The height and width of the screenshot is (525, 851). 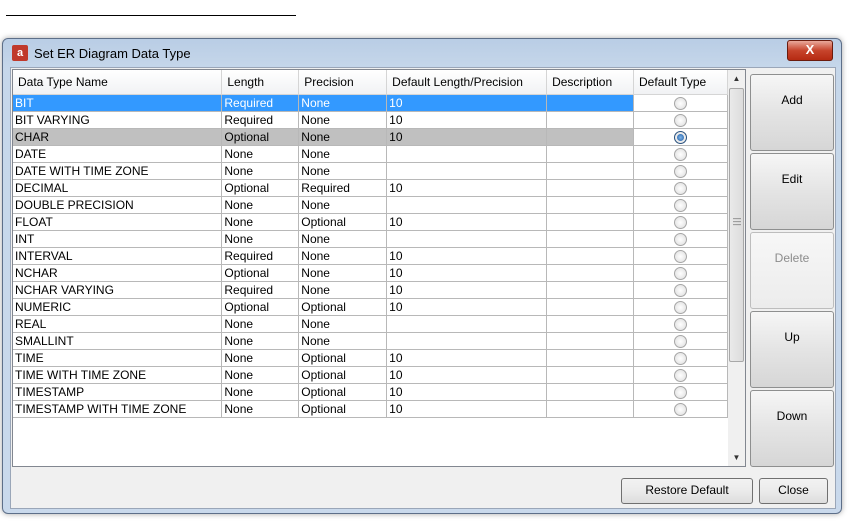 I want to click on cell-name: DATE, so click(x=118, y=154).